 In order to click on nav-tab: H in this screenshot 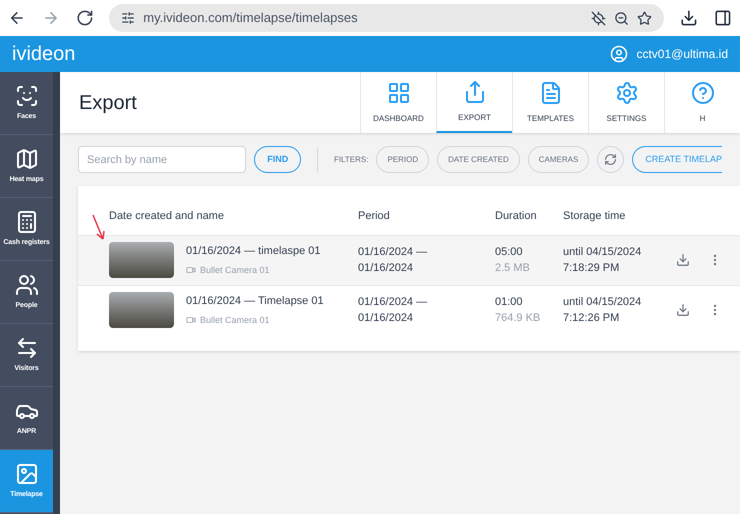, I will do `click(702, 102)`.